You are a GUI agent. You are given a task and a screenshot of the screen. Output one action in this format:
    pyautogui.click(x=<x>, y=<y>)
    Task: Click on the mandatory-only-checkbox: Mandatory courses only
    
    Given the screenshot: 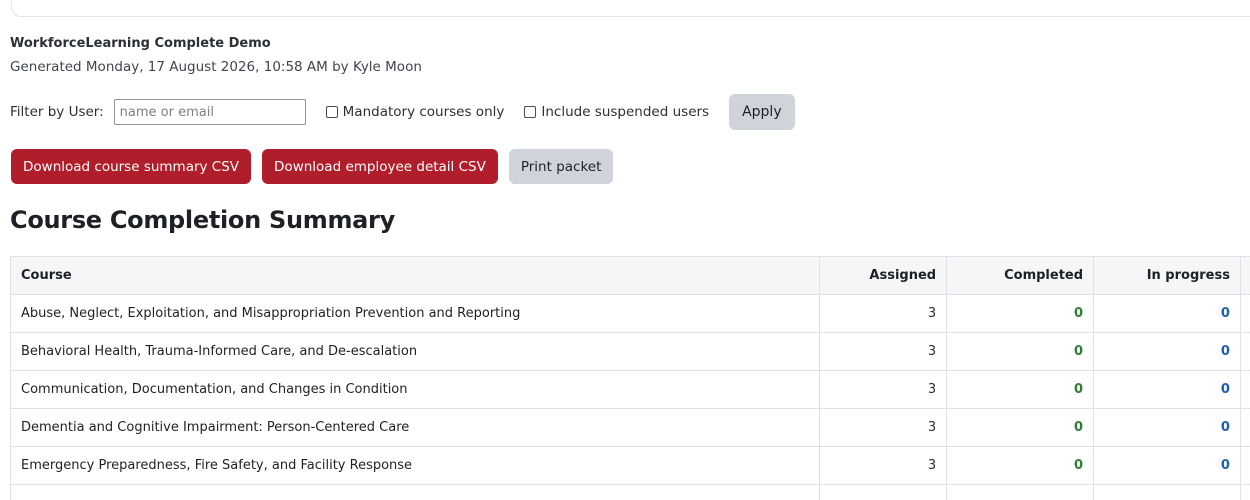 What is the action you would take?
    pyautogui.click(x=415, y=112)
    